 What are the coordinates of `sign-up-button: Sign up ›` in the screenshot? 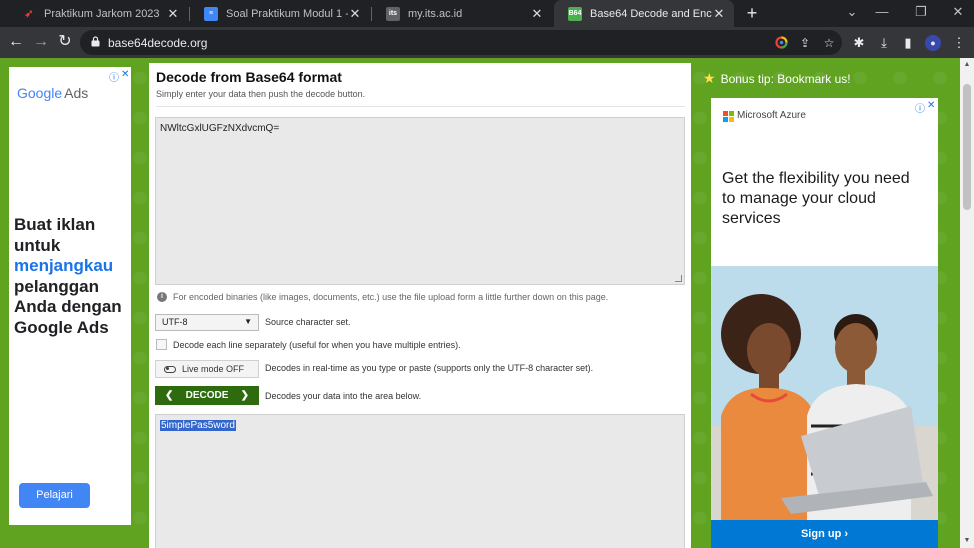 It's located at (824, 534).